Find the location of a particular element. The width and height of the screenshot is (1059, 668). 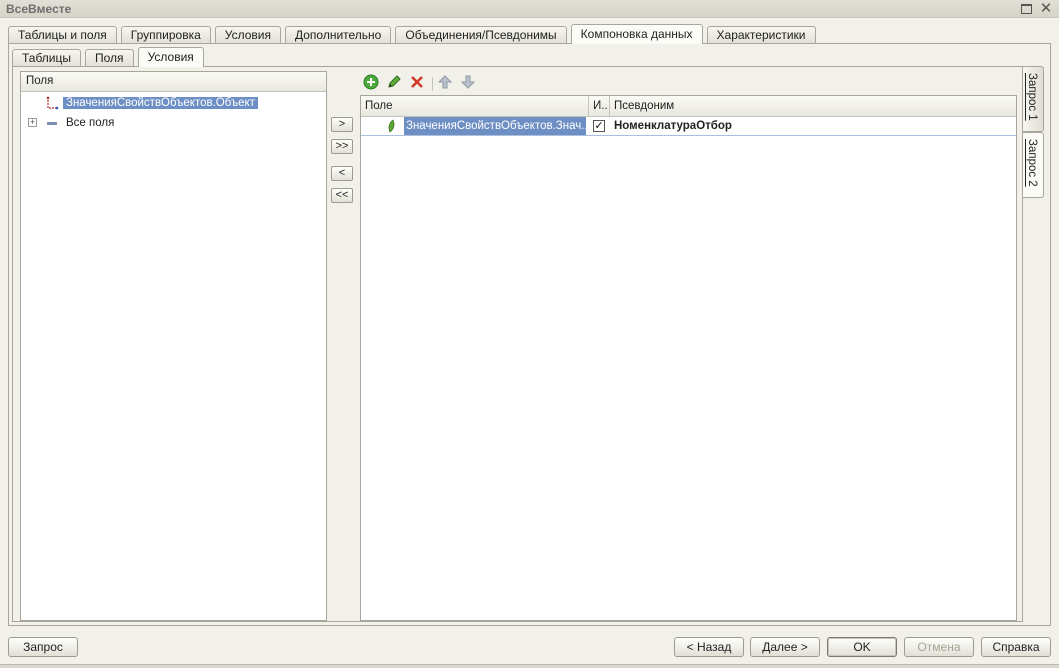

subtab-fields: Поля is located at coordinates (109, 58).